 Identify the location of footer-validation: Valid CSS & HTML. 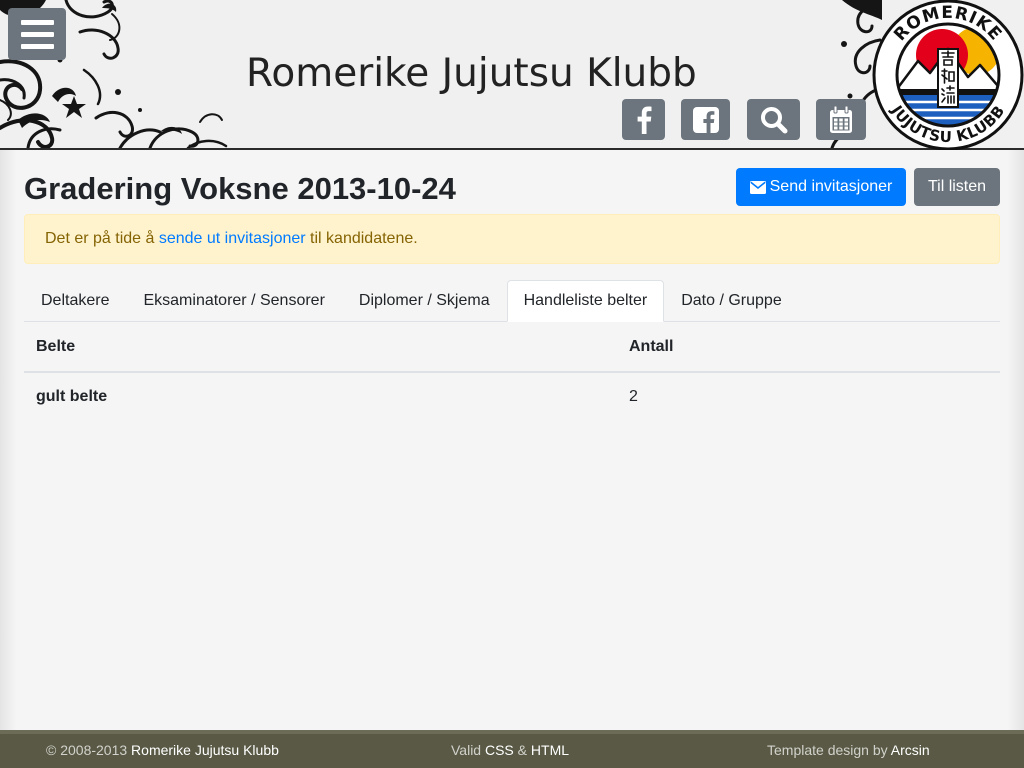
(510, 750).